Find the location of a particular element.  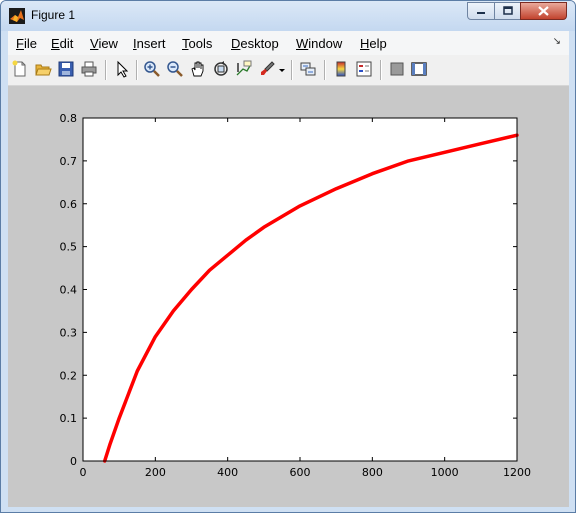

open-file-icon is located at coordinates (43, 69).